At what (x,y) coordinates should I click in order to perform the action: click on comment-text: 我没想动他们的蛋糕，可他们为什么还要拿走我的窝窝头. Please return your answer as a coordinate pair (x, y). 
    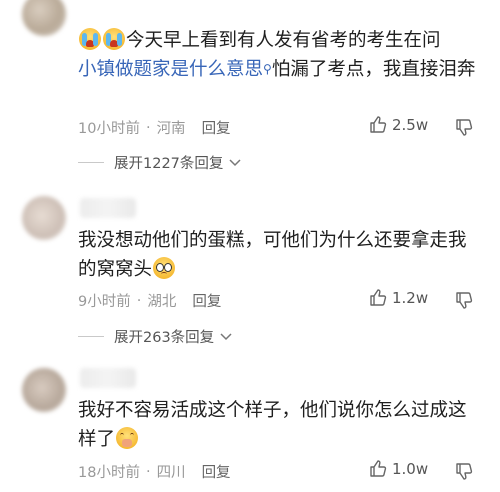
    Looking at the image, I should click on (280, 255).